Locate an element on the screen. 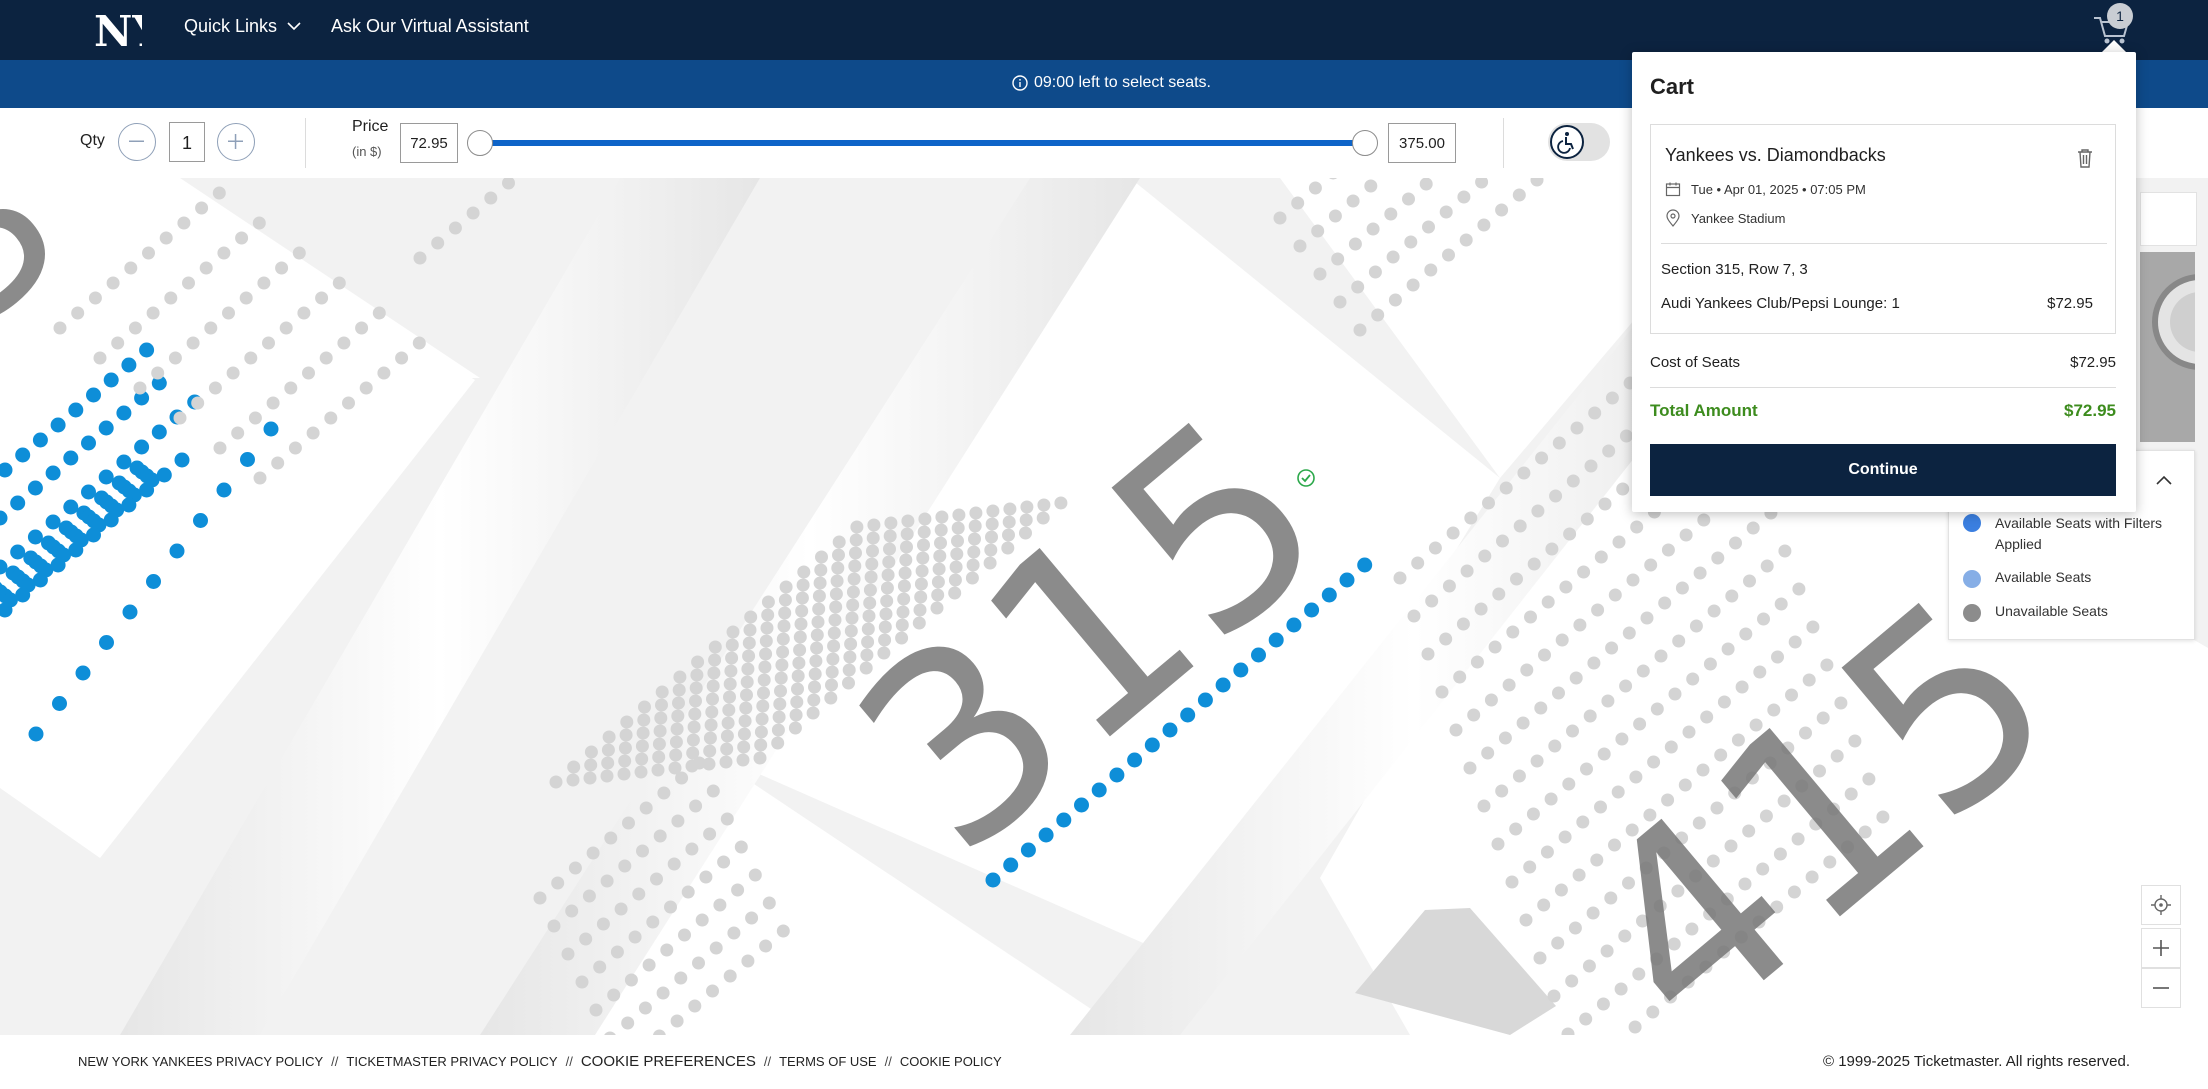  zoom-in-button is located at coordinates (2161, 948).